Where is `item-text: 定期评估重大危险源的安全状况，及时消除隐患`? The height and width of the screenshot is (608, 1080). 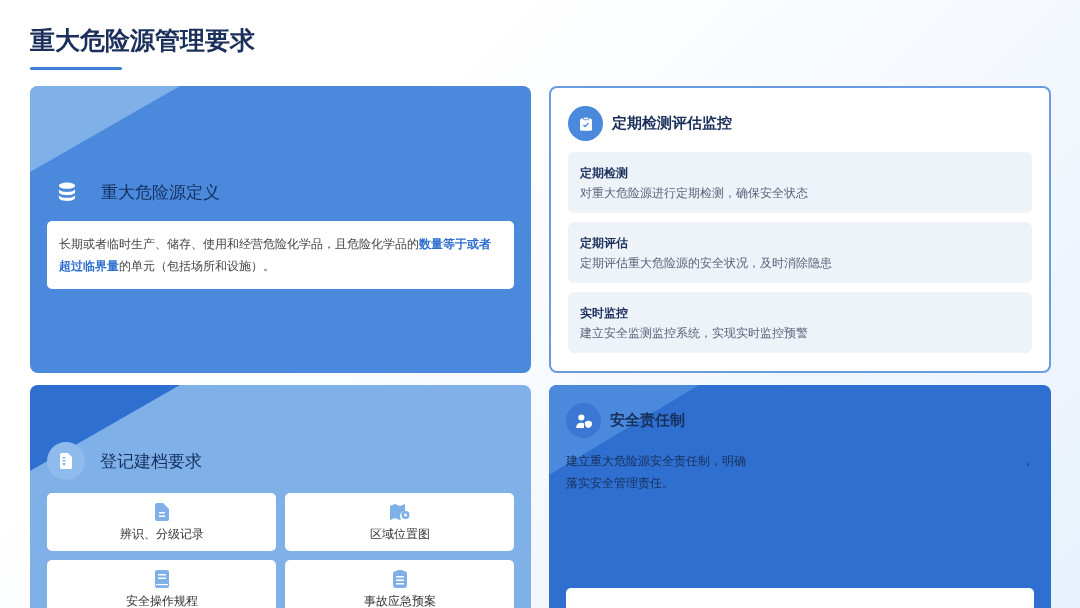 item-text: 定期评估重大危险源的安全状况，及时消除隐患 is located at coordinates (706, 263).